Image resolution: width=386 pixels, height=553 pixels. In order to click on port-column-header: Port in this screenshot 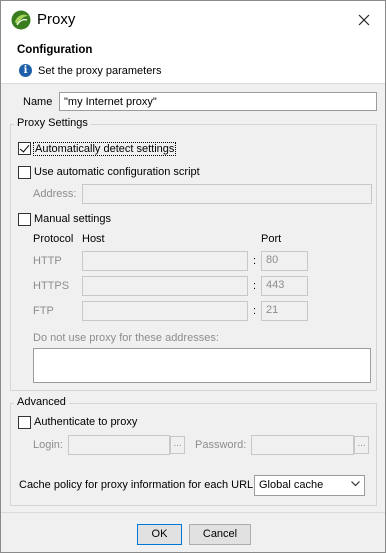, I will do `click(271, 239)`.